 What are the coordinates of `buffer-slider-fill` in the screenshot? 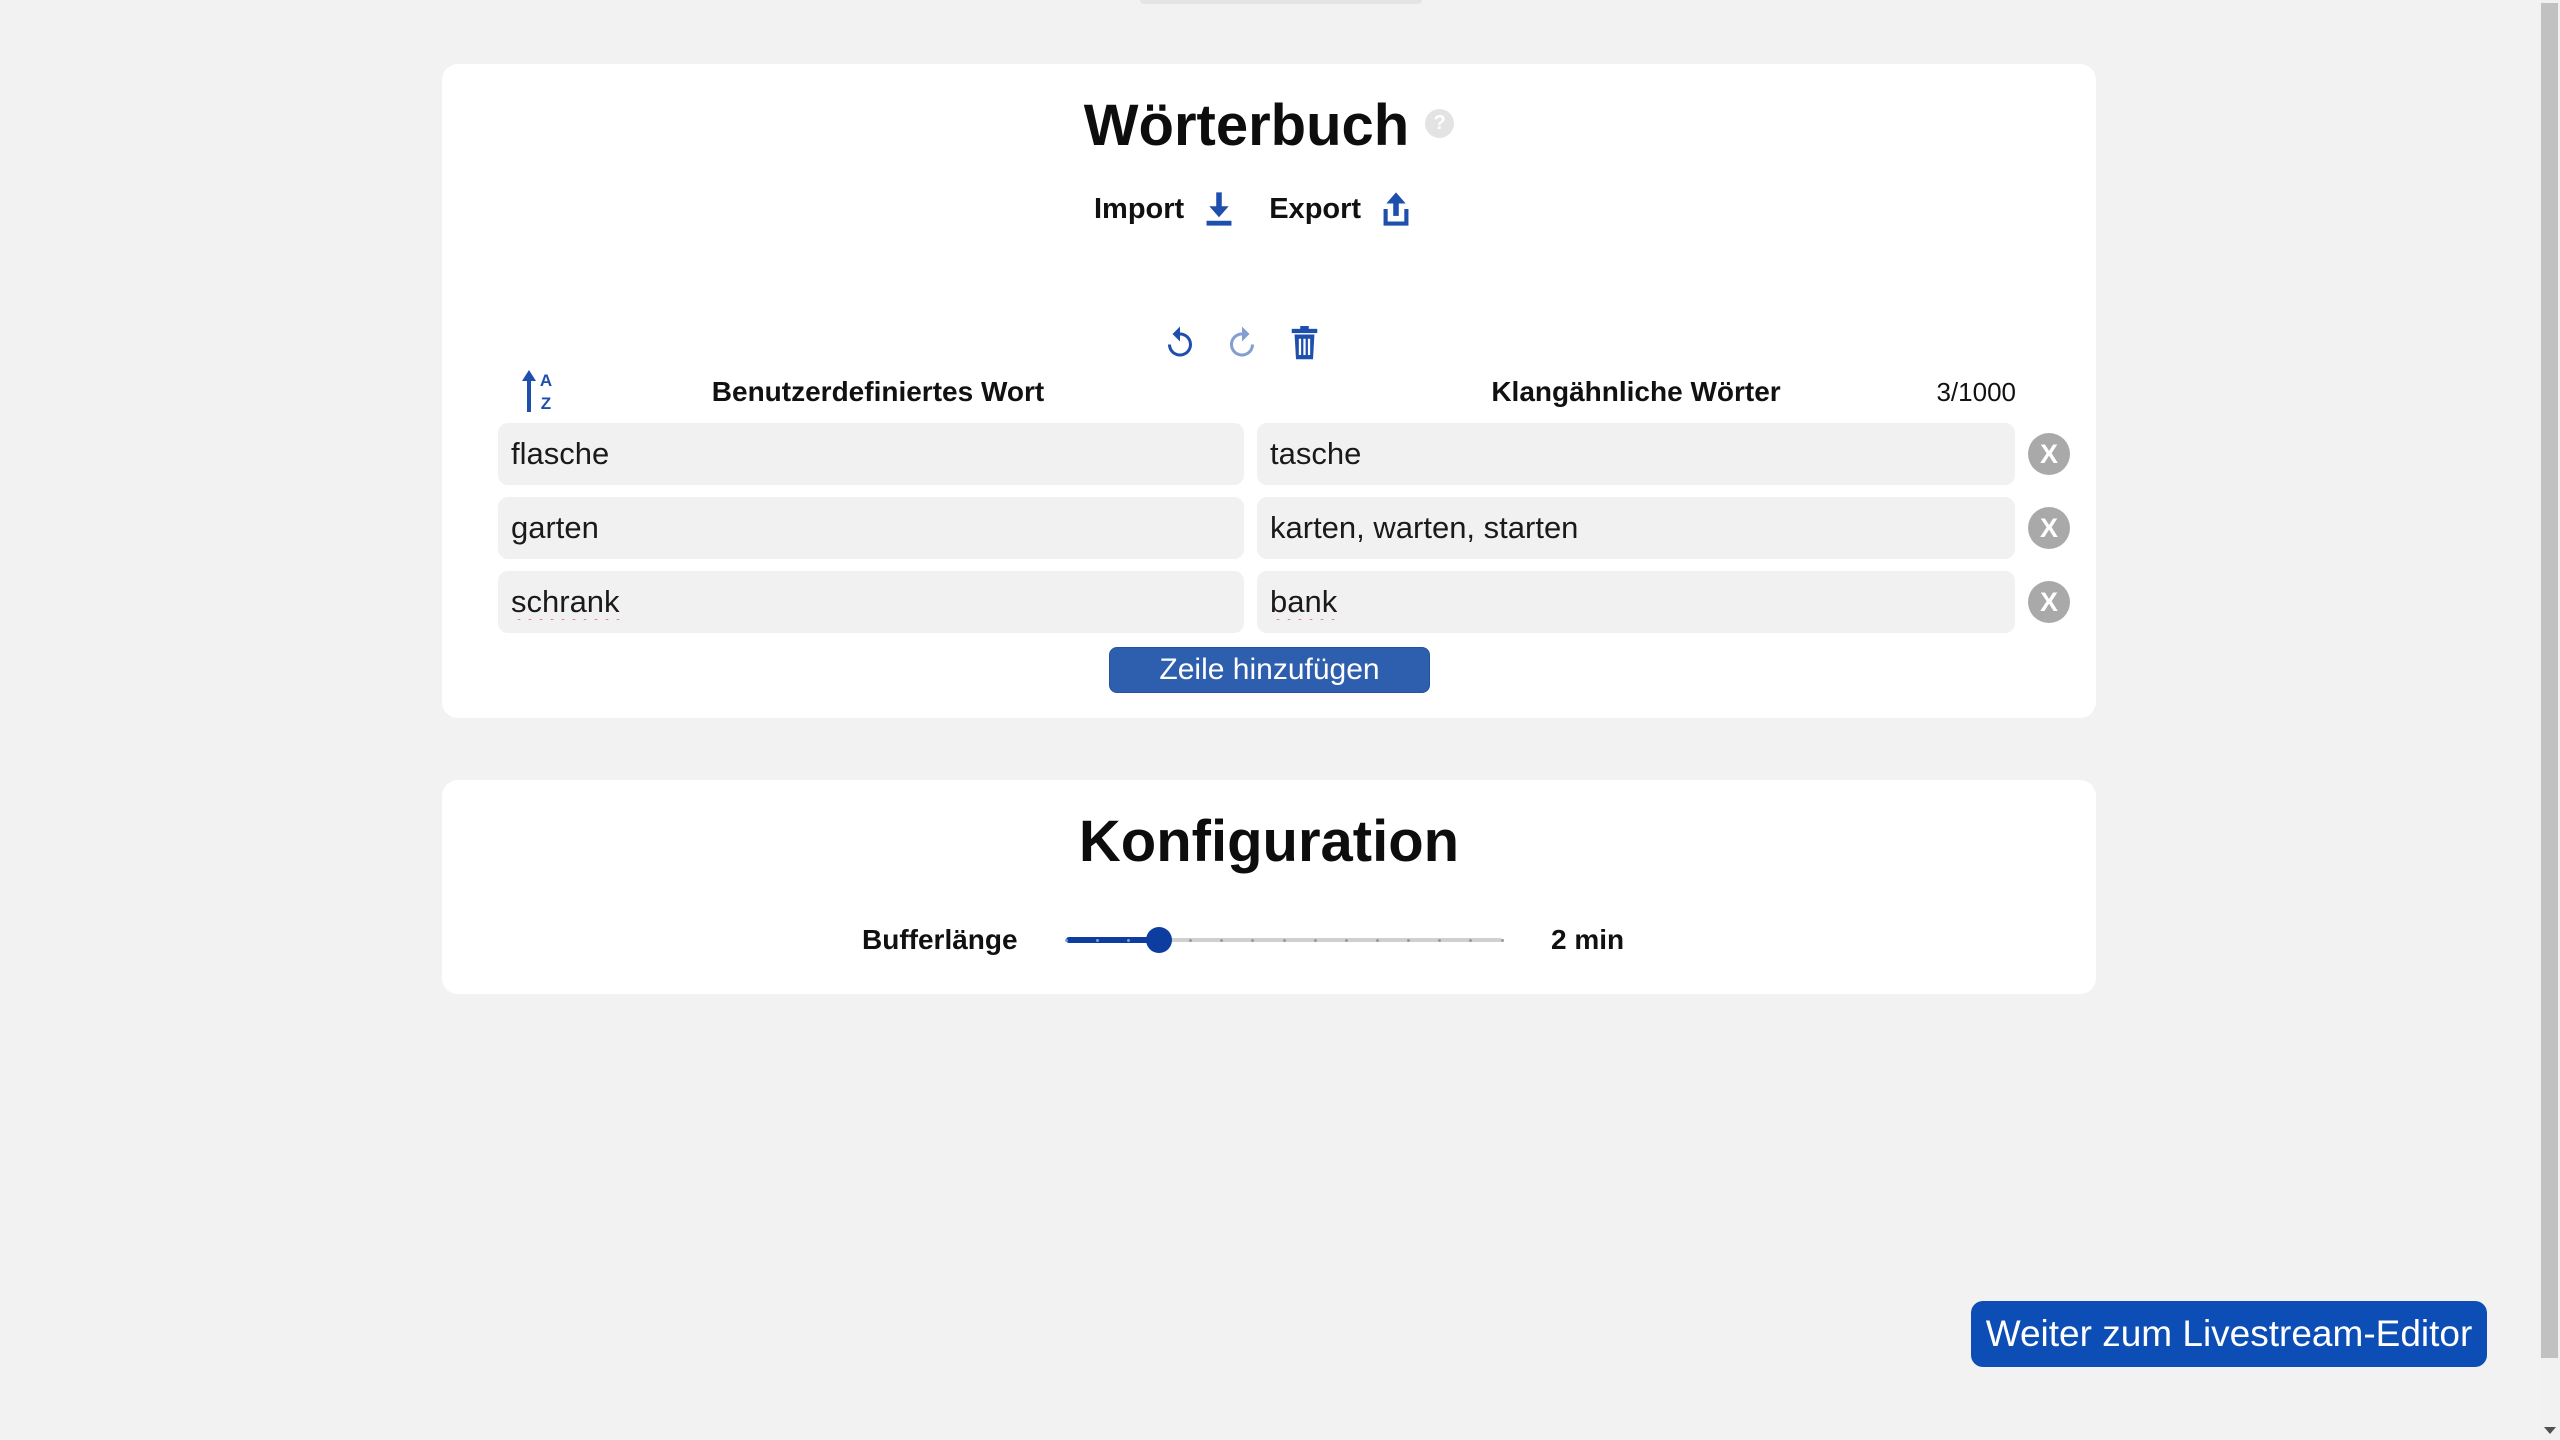 It's located at (1113, 940).